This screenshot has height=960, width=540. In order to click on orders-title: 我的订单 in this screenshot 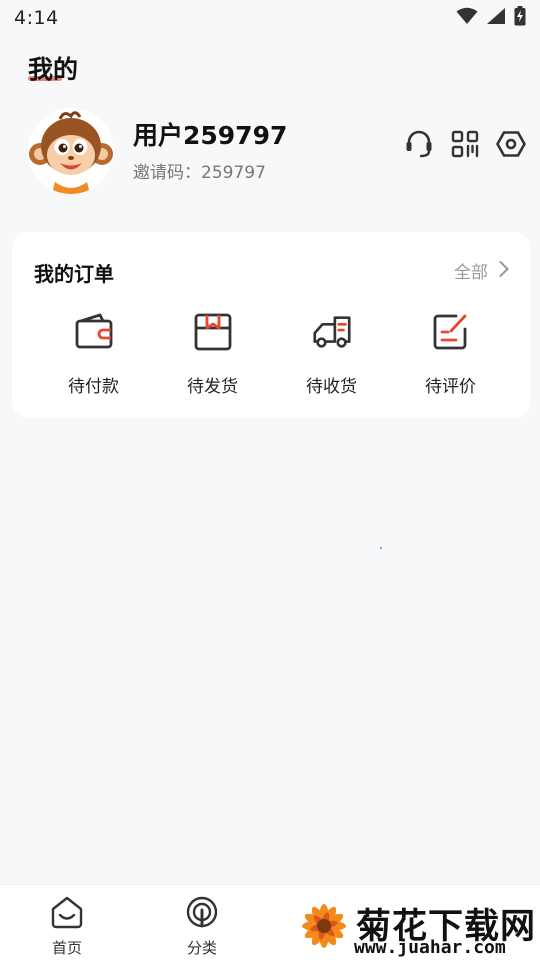, I will do `click(74, 274)`.